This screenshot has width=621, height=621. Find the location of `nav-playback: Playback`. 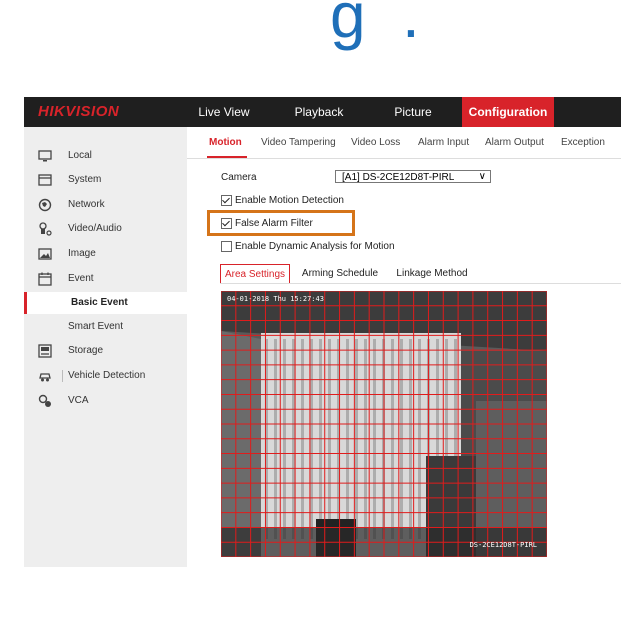

nav-playback: Playback is located at coordinates (319, 112).